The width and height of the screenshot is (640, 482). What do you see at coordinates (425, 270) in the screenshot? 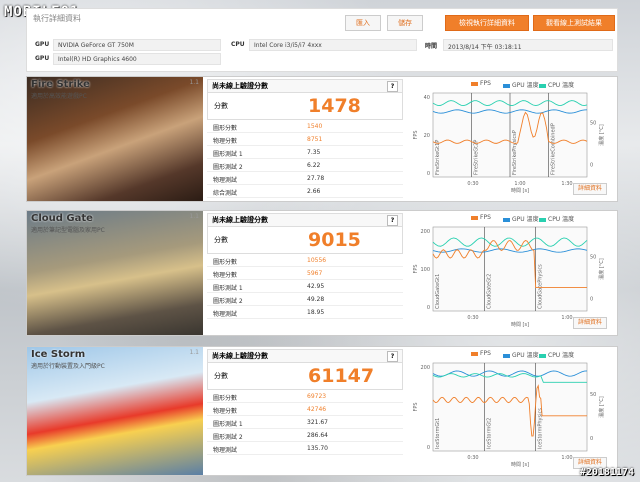
I see `y-left-tick: 100` at bounding box center [425, 270].